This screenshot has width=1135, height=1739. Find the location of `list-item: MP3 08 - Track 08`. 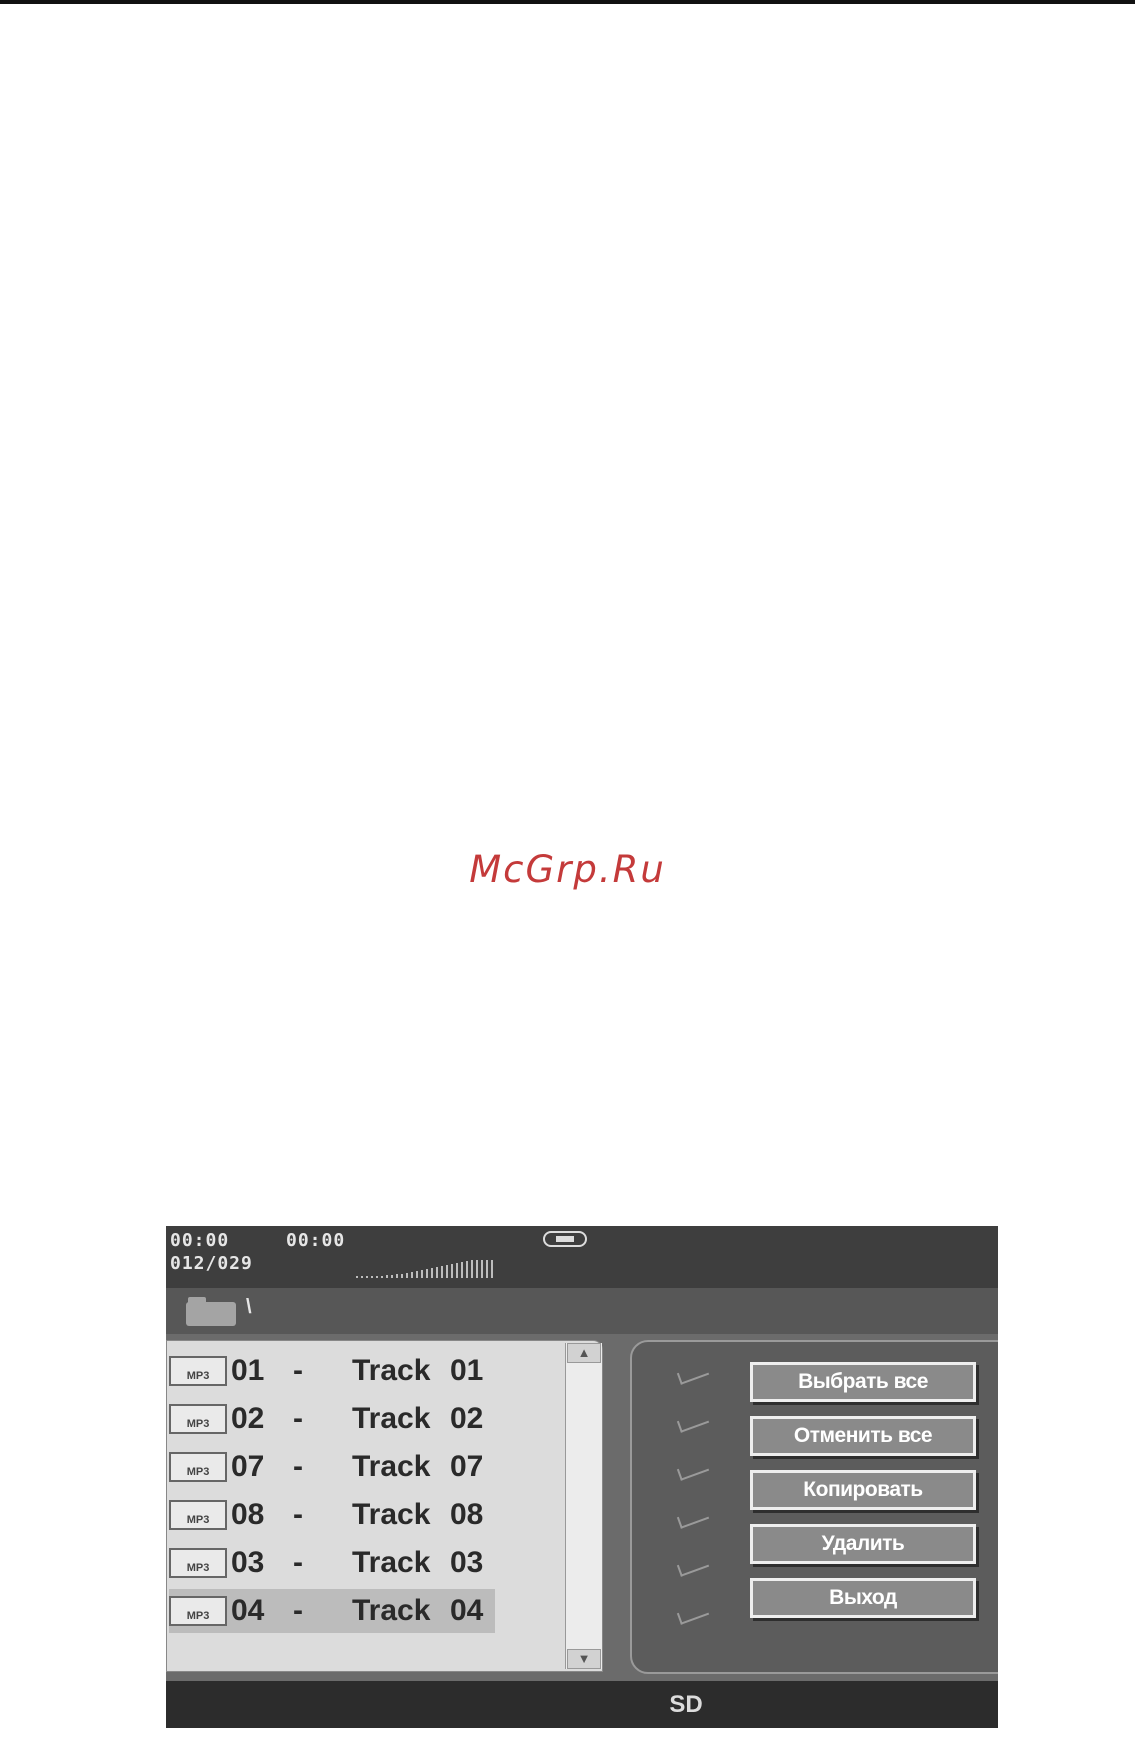

list-item: MP3 08 - Track 08 is located at coordinates (332, 1515).